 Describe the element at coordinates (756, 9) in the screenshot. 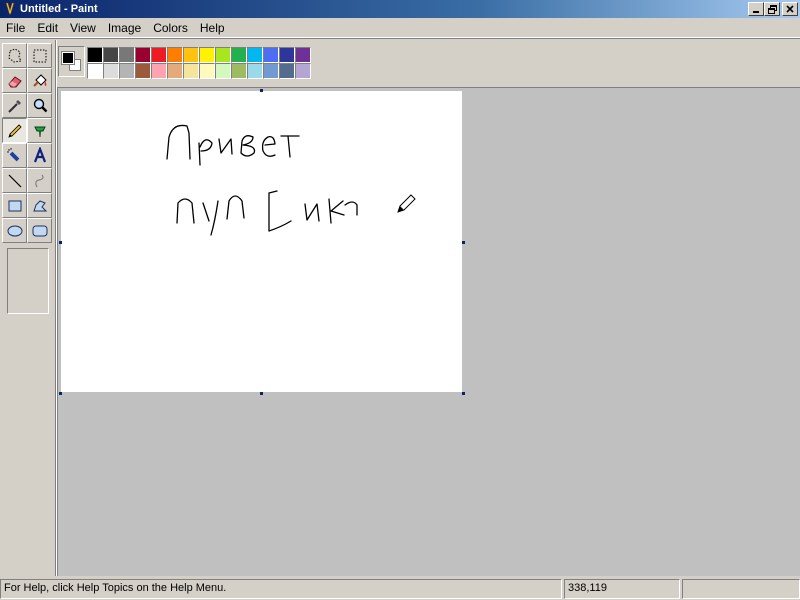

I see `minimize-button` at that location.